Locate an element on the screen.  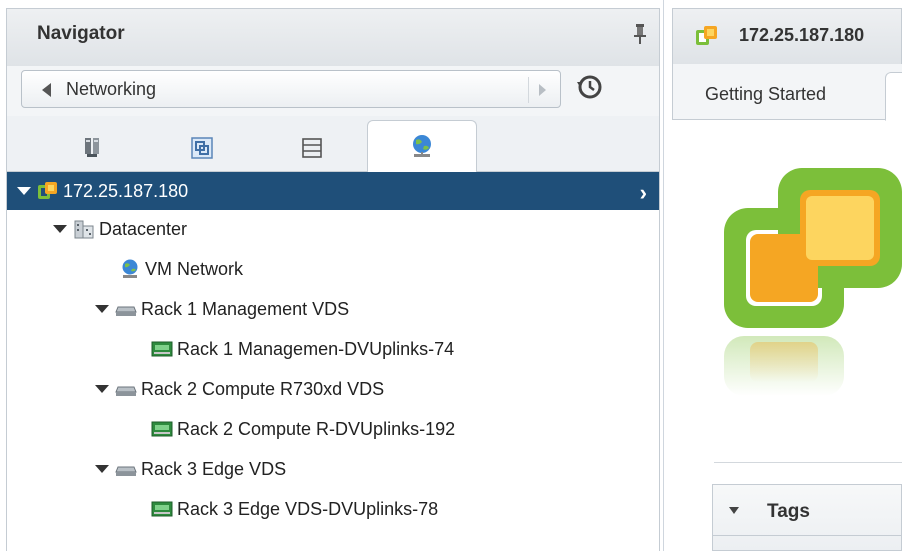
forward-button is located at coordinates (541, 90).